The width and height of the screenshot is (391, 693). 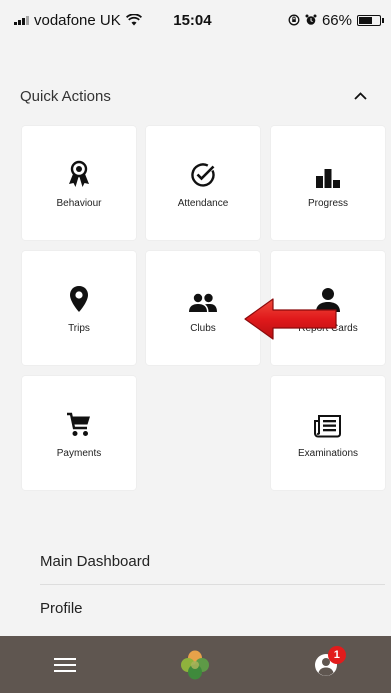 What do you see at coordinates (290, 319) in the screenshot?
I see `red-arrow-annotation` at bounding box center [290, 319].